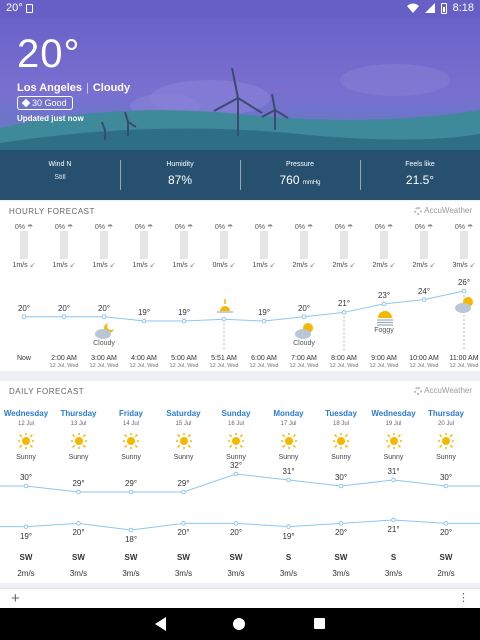 The height and width of the screenshot is (640, 480). I want to click on hour-column: 0% ☂ 2m/s ↙ 20° Cloudy 7:00 AM 12 Jul, Wed, so click(304, 295).